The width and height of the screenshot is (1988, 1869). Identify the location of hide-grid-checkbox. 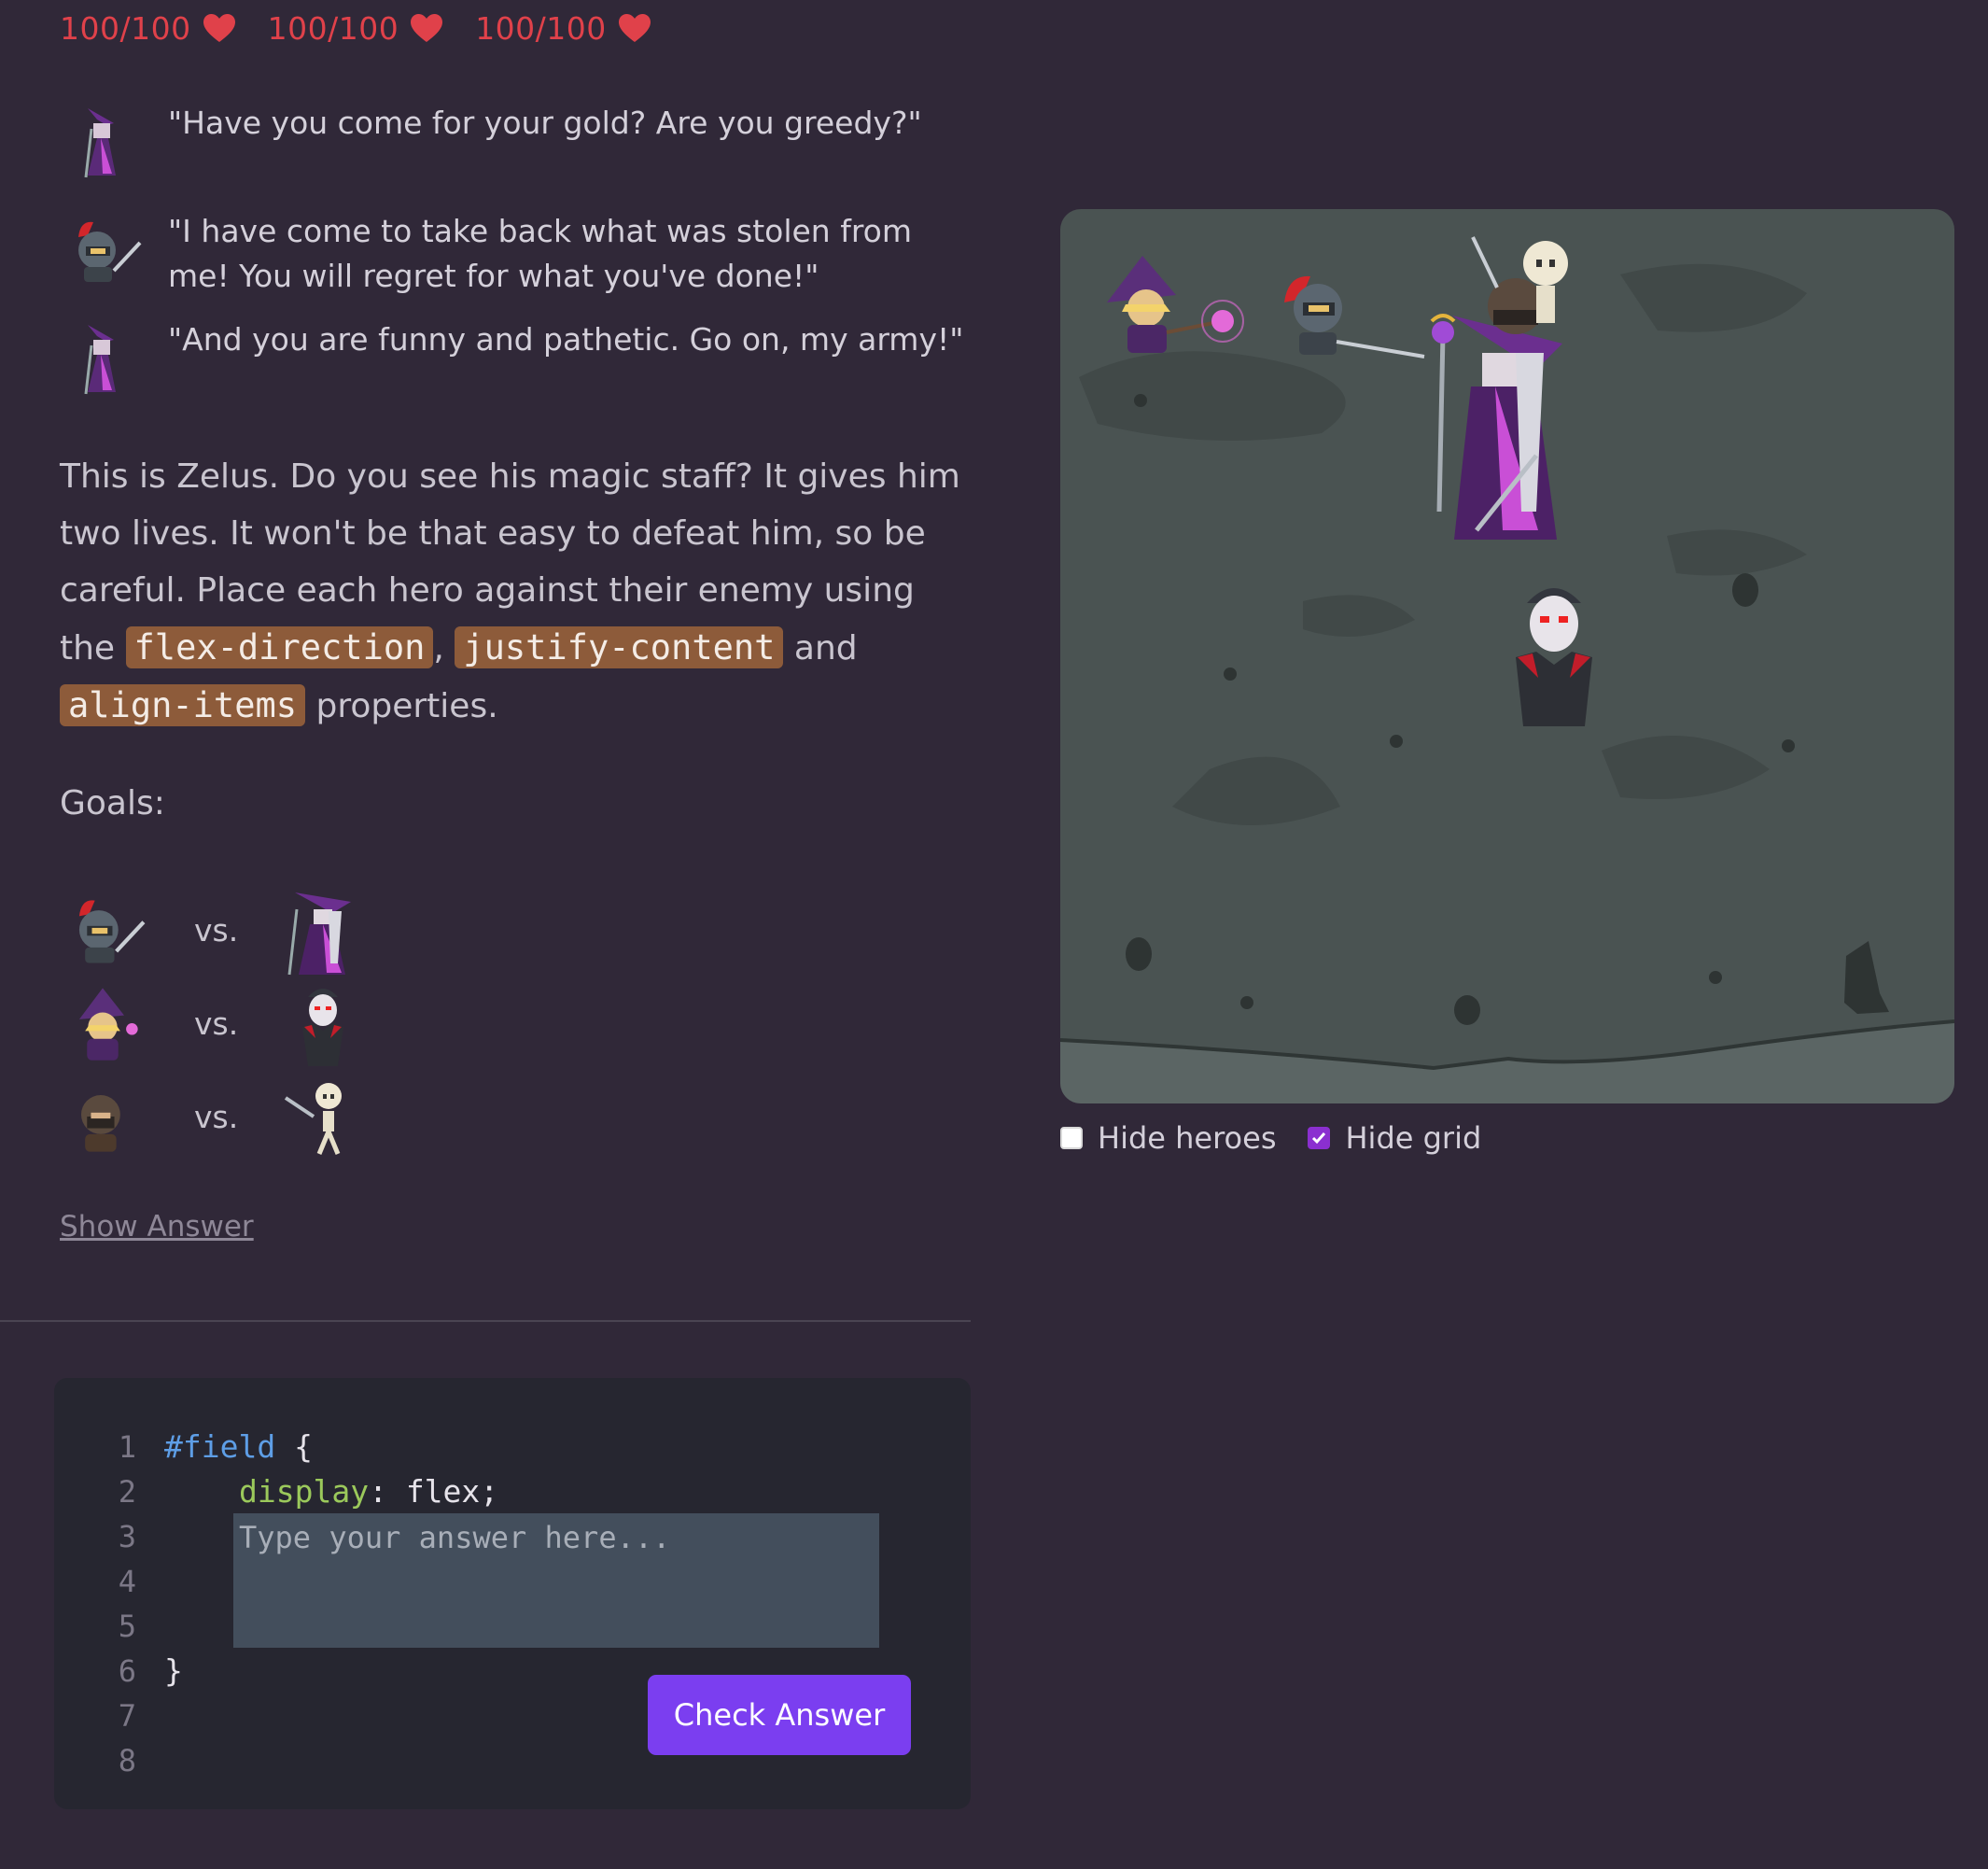
(1319, 1138).